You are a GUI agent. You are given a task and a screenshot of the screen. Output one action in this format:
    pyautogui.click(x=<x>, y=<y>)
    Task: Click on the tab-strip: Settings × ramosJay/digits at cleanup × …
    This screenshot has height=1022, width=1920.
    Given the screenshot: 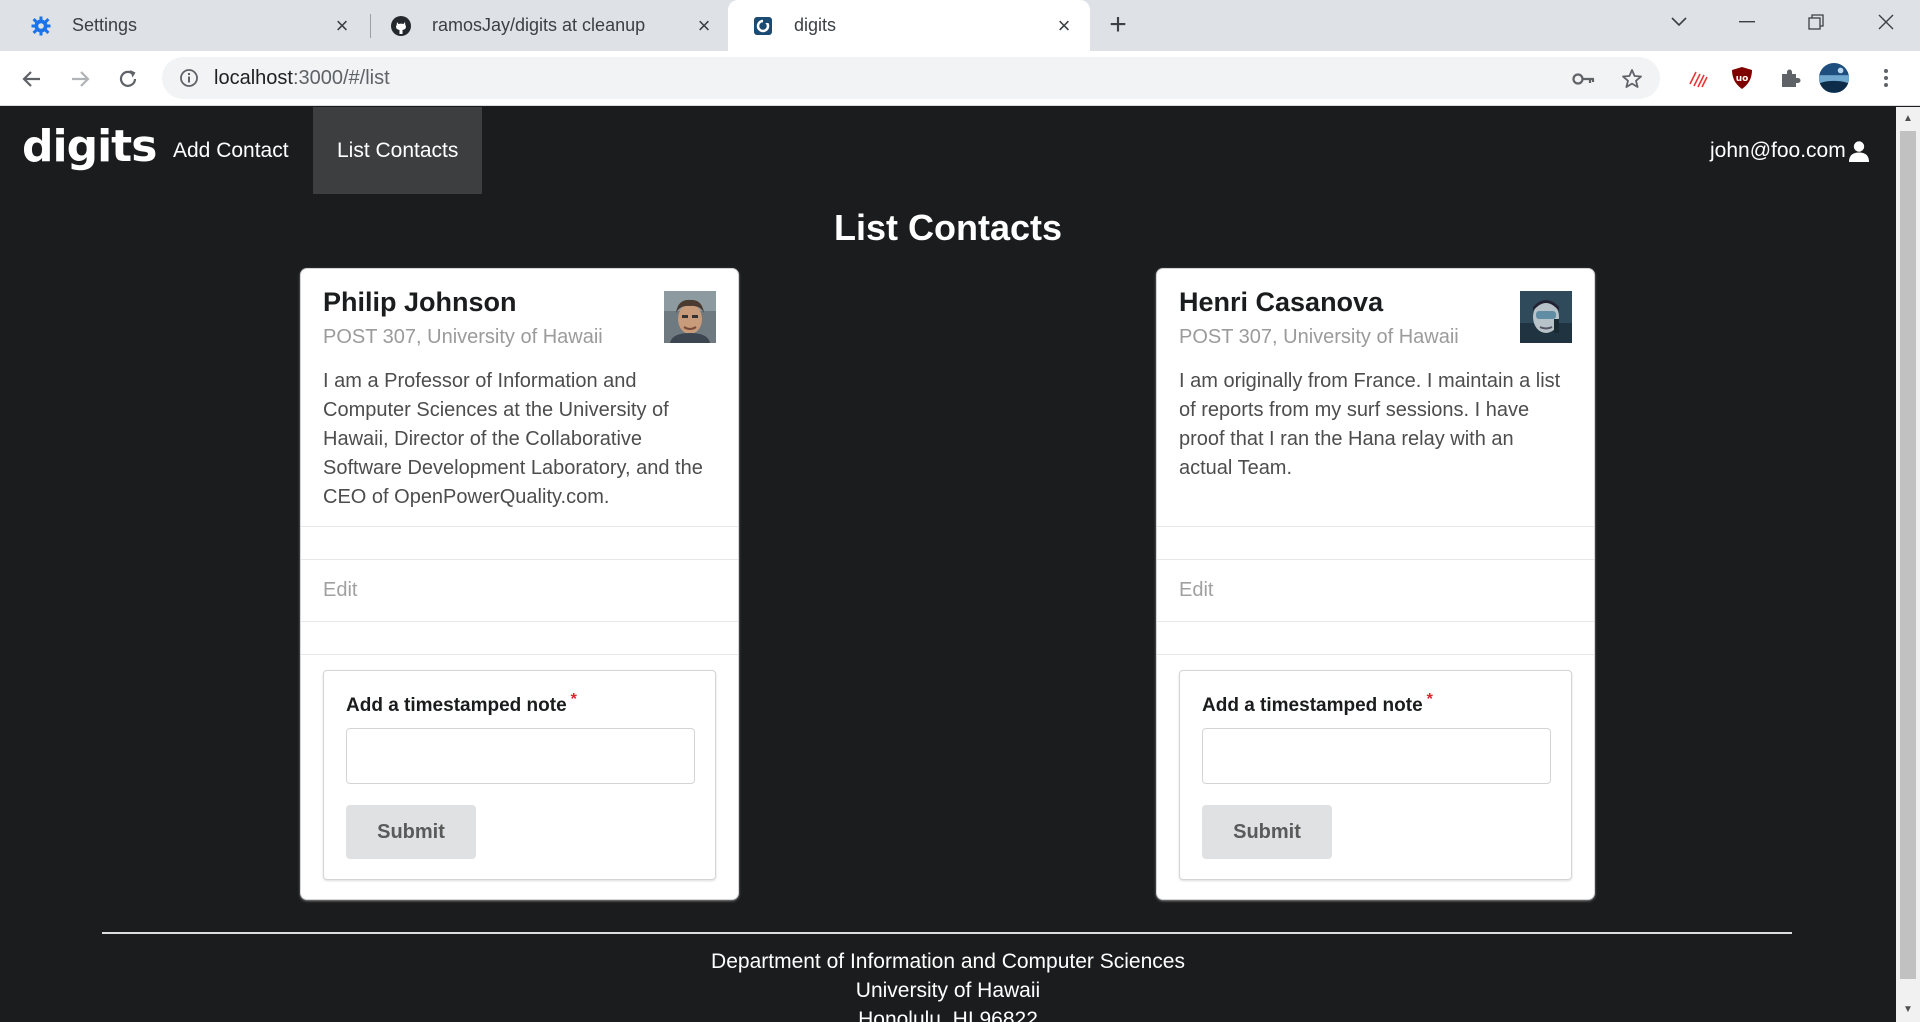 What is the action you would take?
    pyautogui.click(x=960, y=25)
    